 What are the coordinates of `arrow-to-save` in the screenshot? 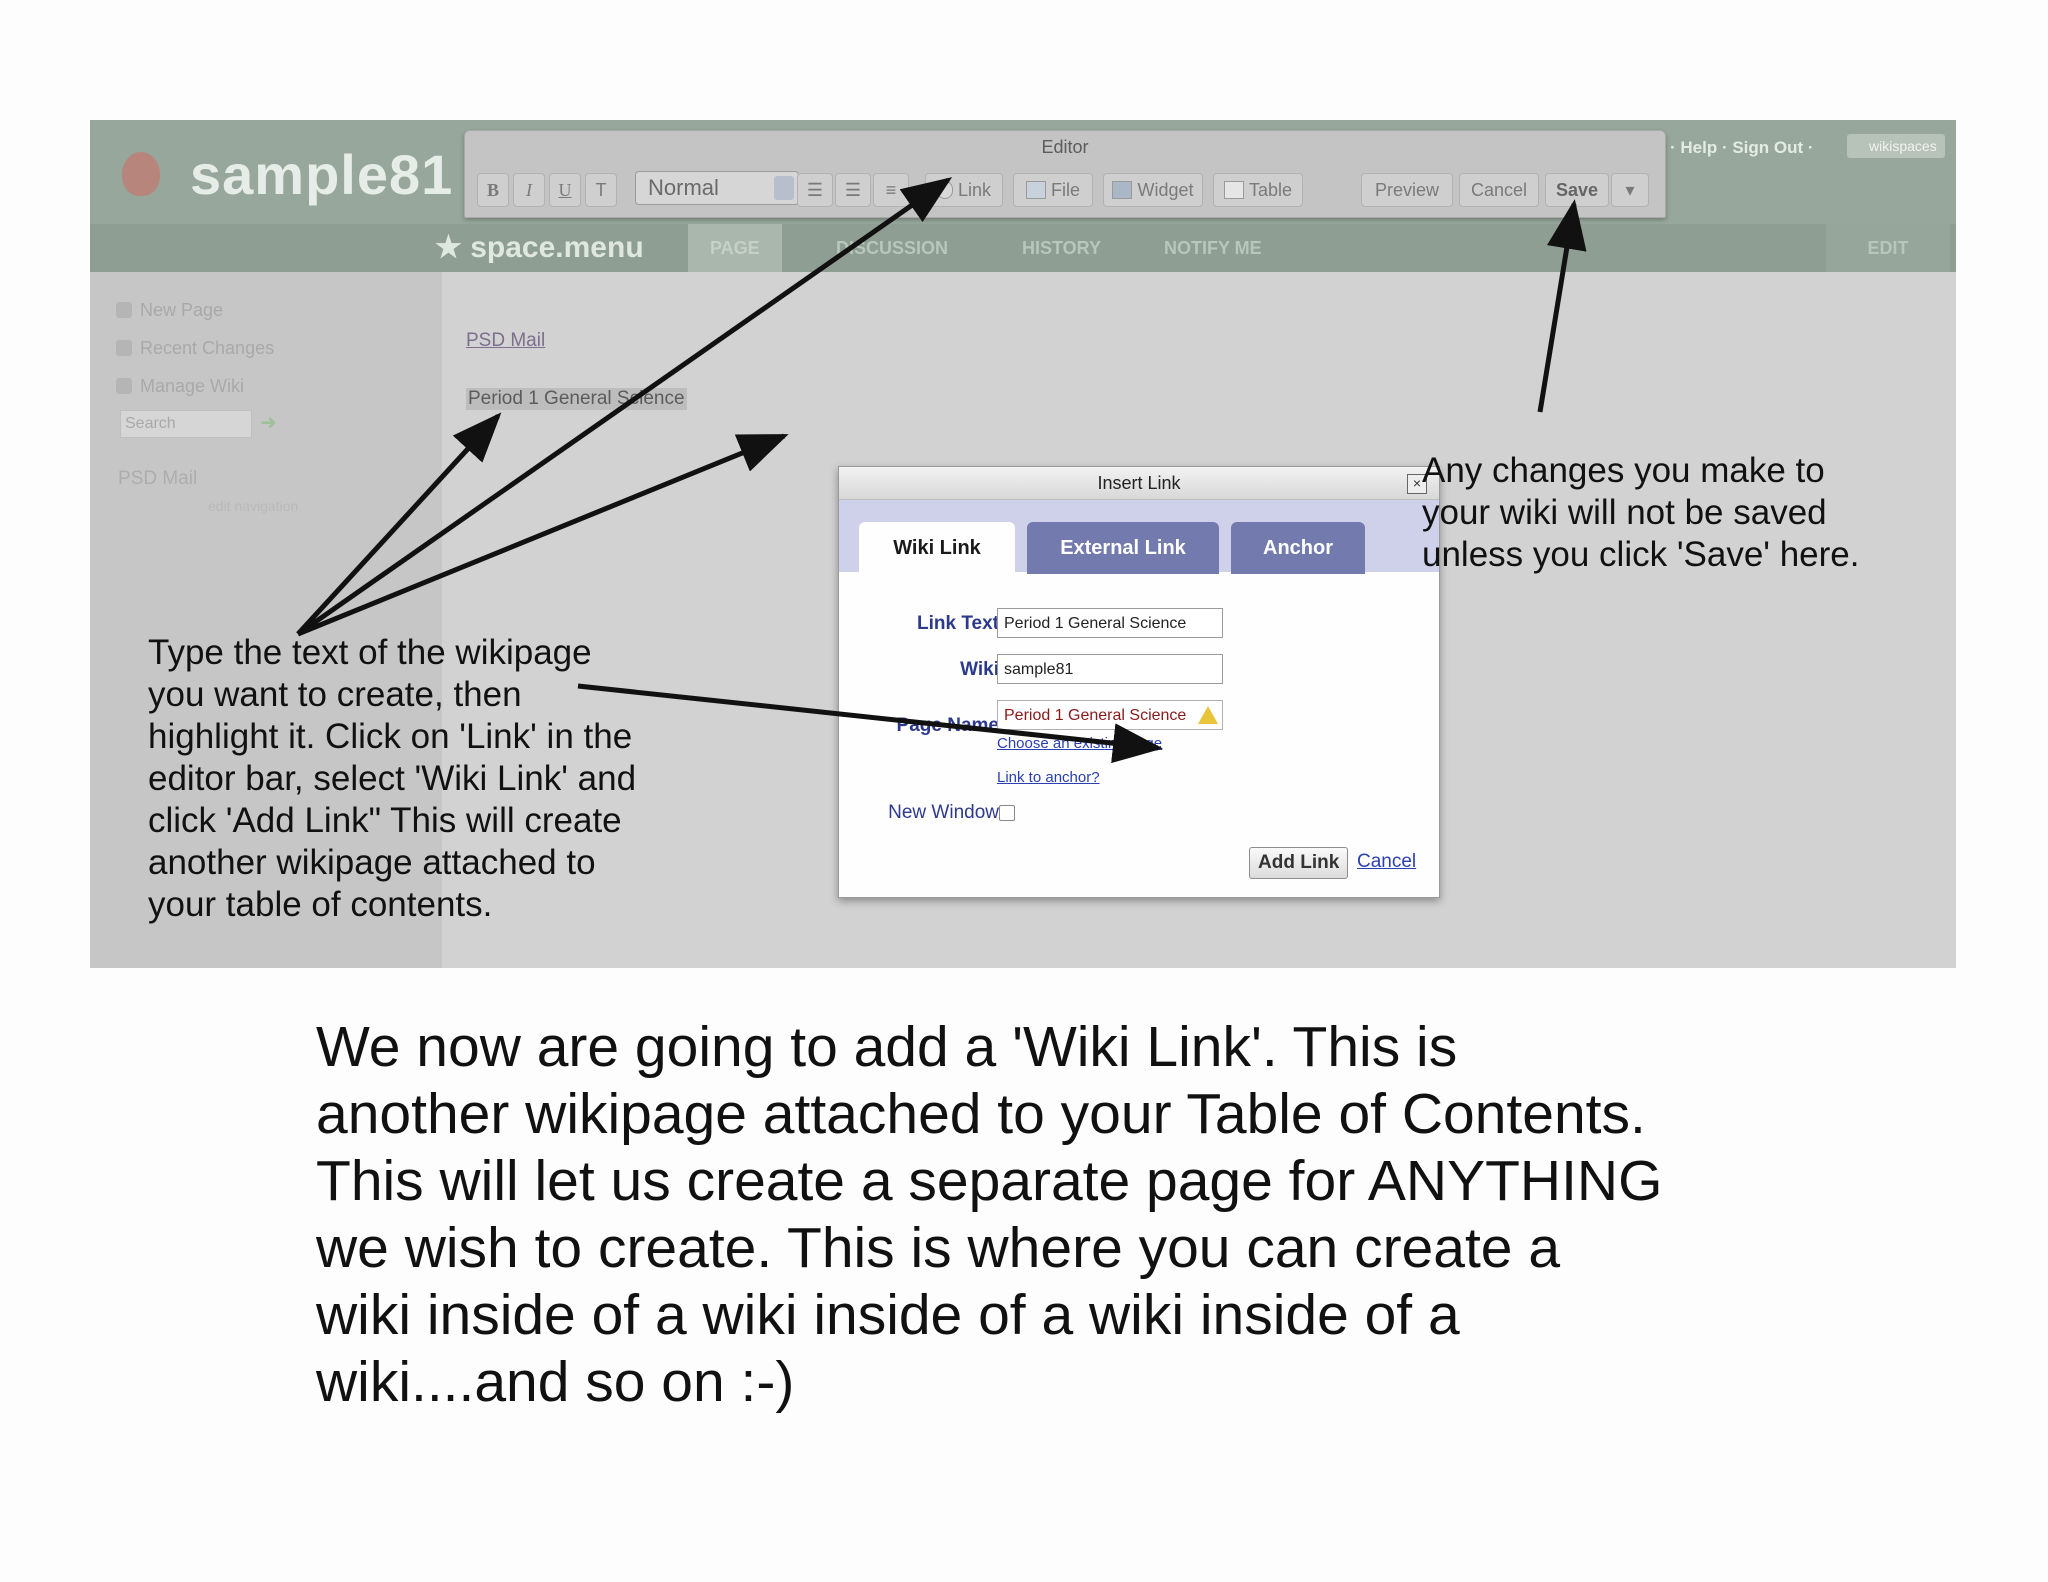 It's located at (1562, 306).